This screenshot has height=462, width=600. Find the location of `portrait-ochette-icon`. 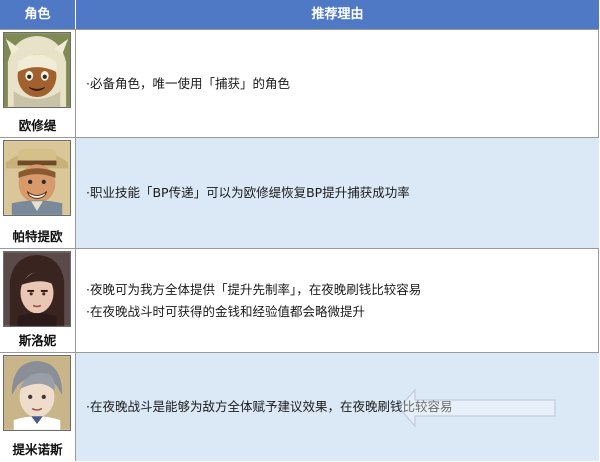

portrait-ochette-icon is located at coordinates (37, 70).